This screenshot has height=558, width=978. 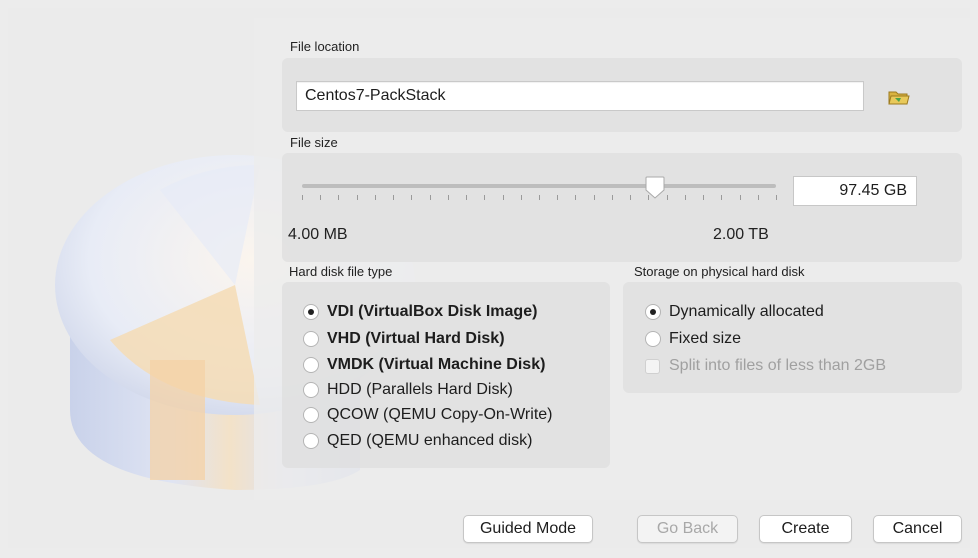 I want to click on slider-min-label: 4.00 MB, so click(x=318, y=234).